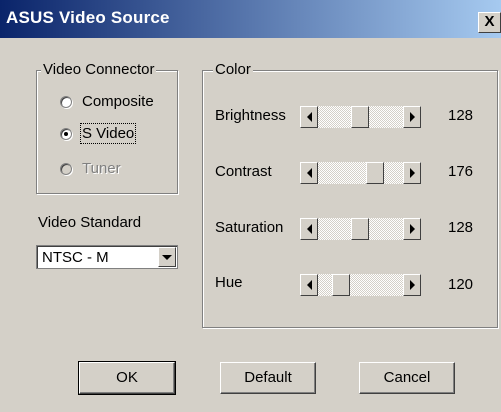 The height and width of the screenshot is (412, 501). Describe the element at coordinates (229, 282) in the screenshot. I see `hue-label: Hue` at that location.